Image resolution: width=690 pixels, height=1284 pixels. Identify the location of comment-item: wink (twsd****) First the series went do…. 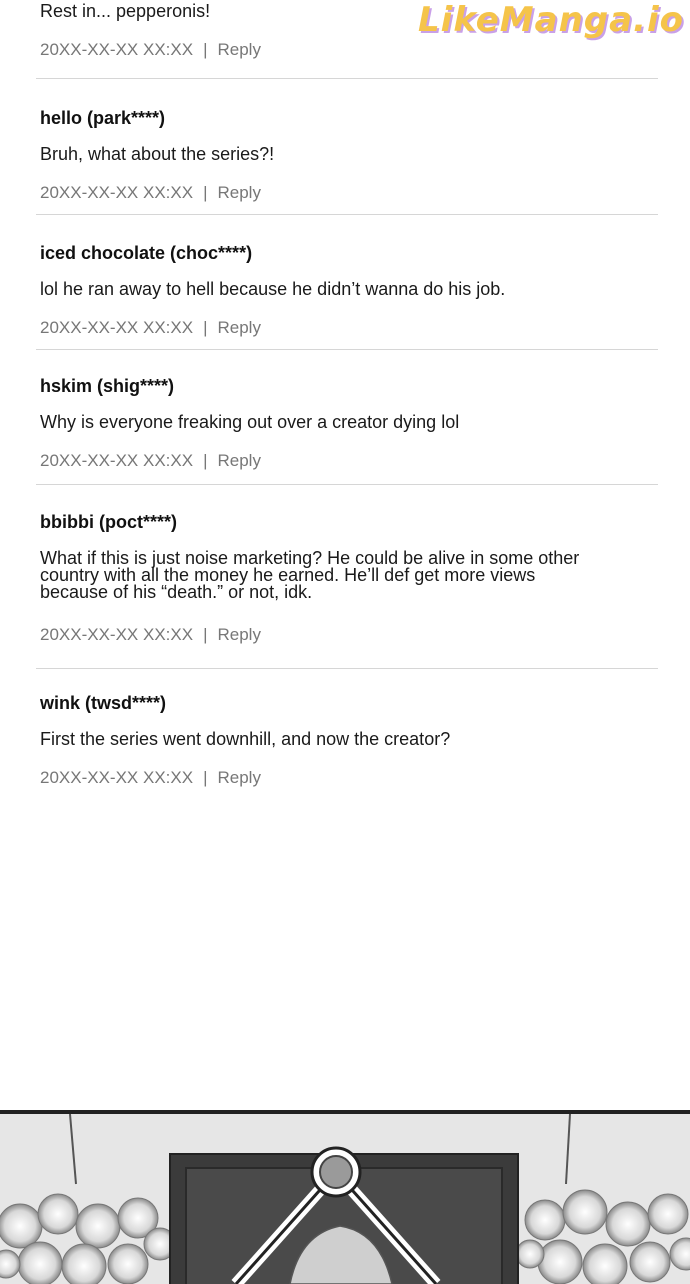
(347, 734).